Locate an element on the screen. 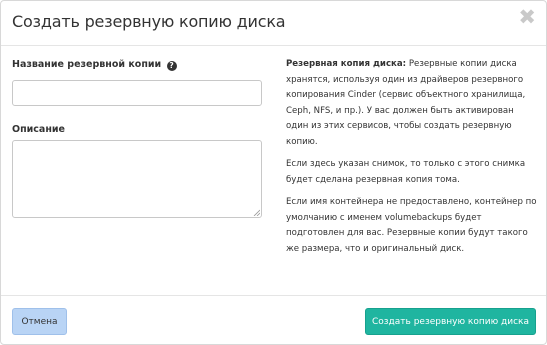  backup-name-label: Название резервной копии ? is located at coordinates (138, 65).